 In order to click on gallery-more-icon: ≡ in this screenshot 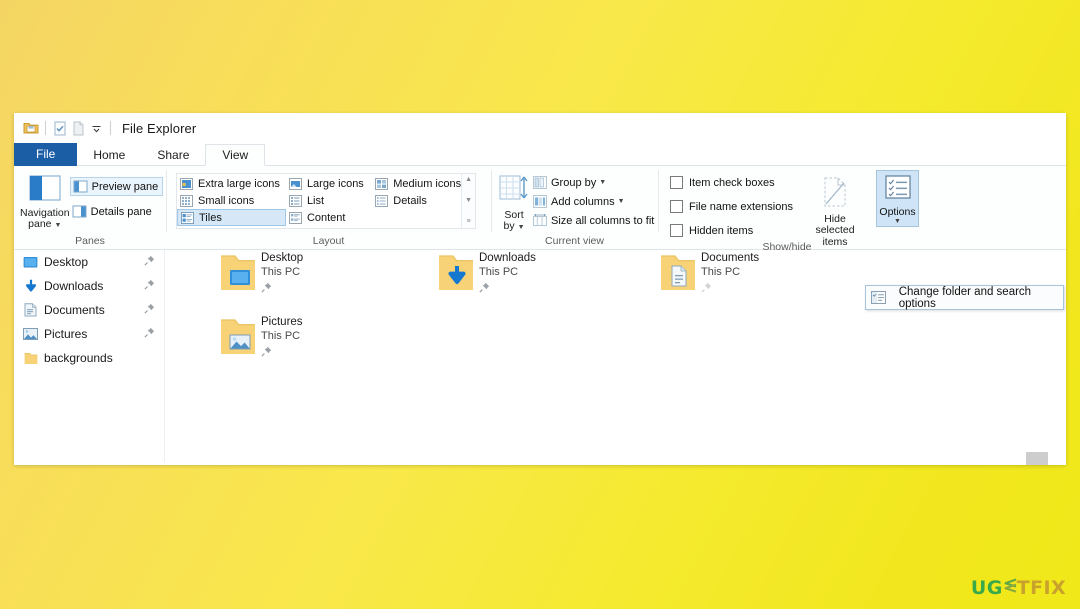, I will do `click(469, 221)`.